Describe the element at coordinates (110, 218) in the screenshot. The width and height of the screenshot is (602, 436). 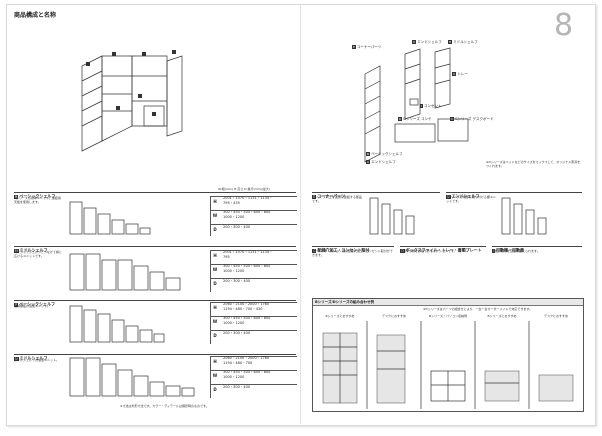
I see `section-basic-shelf-lineup` at that location.